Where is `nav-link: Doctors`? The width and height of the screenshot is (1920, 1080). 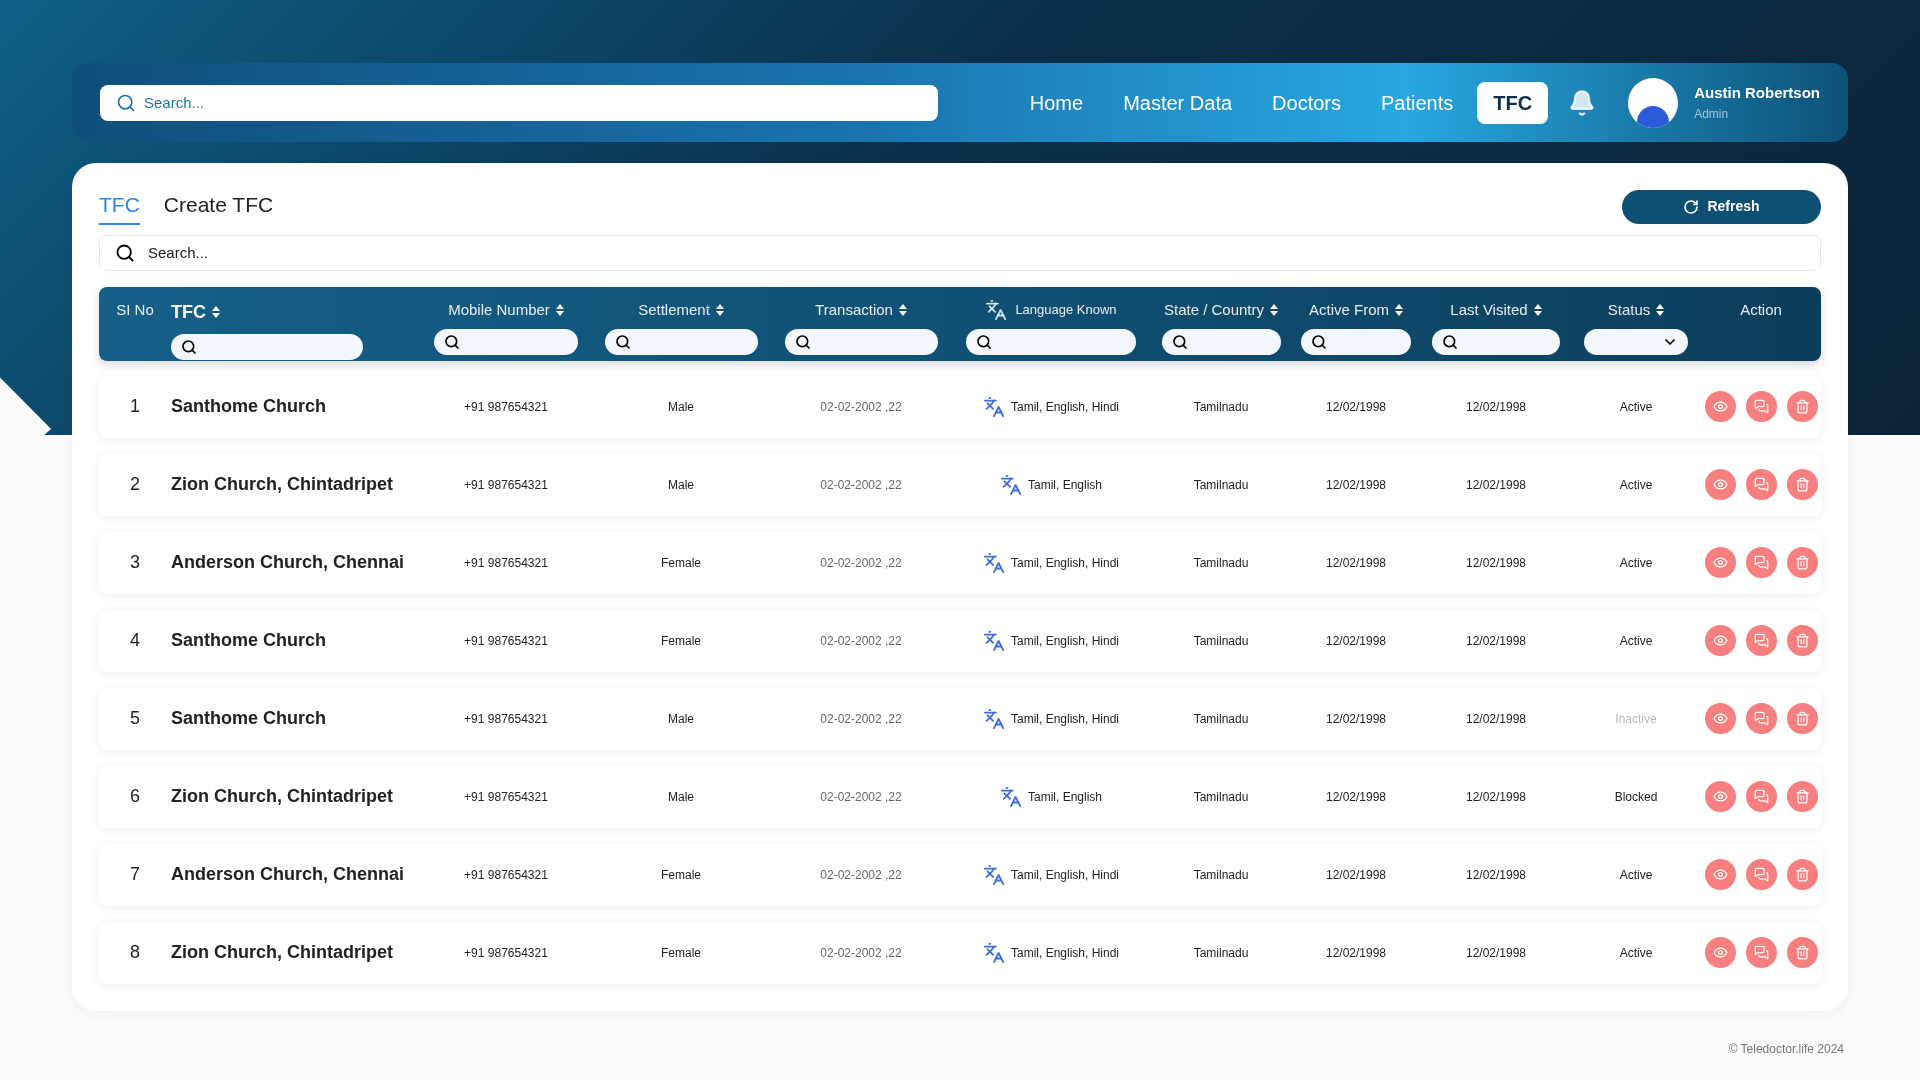
nav-link: Doctors is located at coordinates (1306, 102).